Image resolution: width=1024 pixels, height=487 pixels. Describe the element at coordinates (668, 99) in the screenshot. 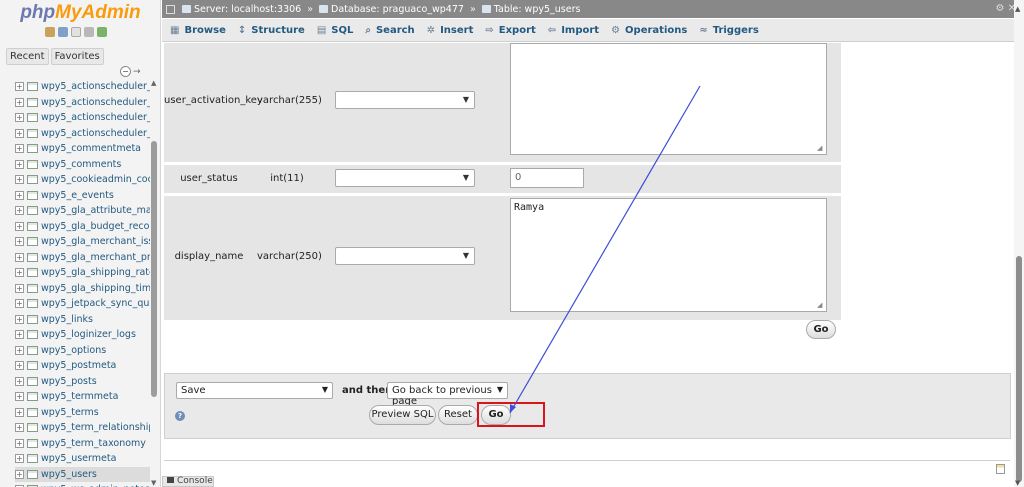

I see `value-textarea` at that location.